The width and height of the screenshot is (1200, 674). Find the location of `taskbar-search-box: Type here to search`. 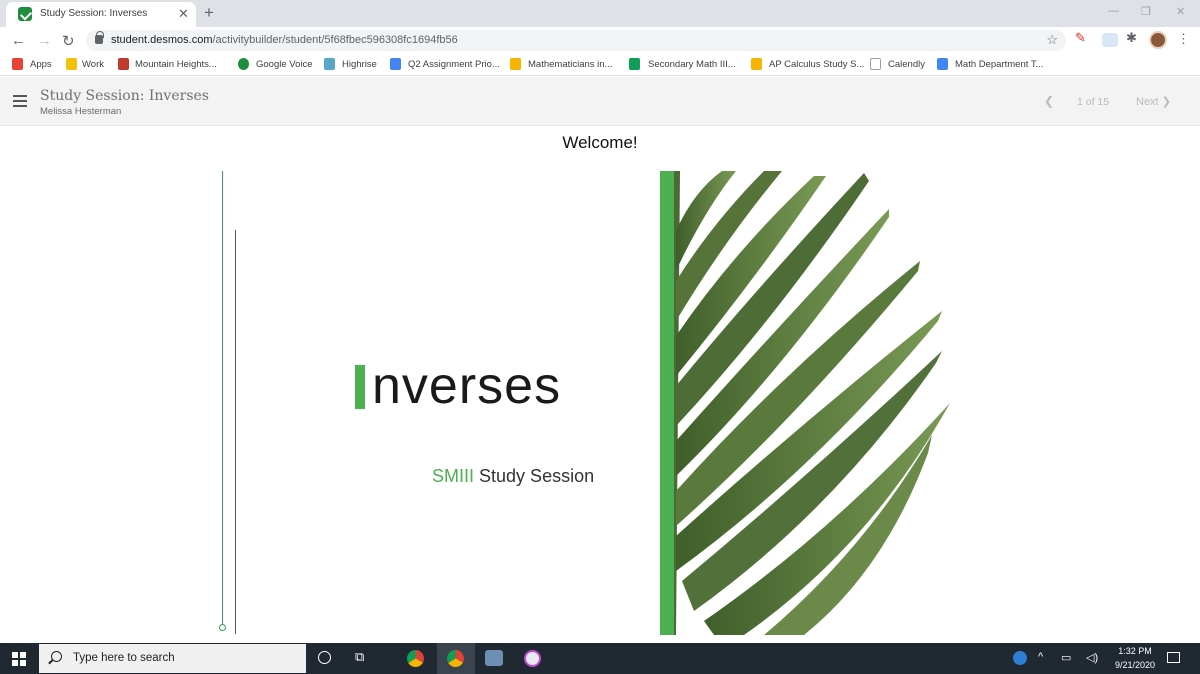

taskbar-search-box: Type here to search is located at coordinates (172, 658).